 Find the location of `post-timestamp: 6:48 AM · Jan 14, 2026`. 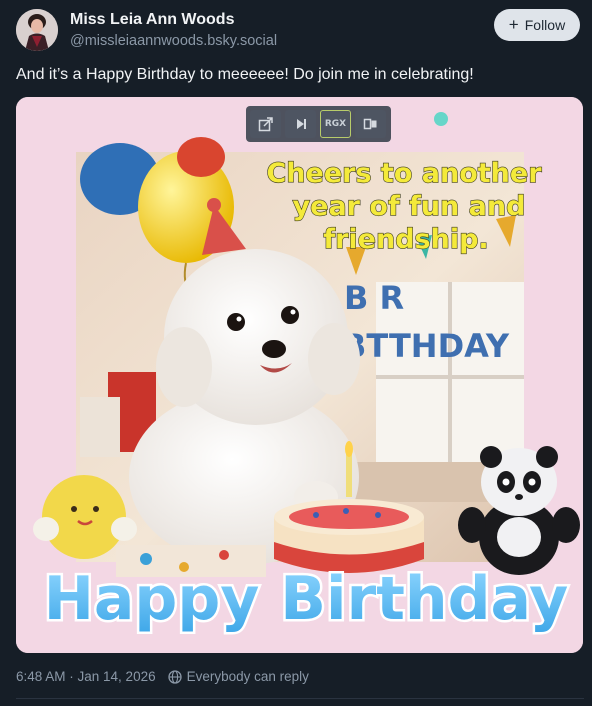

post-timestamp: 6:48 AM · Jan 14, 2026 is located at coordinates (86, 676).